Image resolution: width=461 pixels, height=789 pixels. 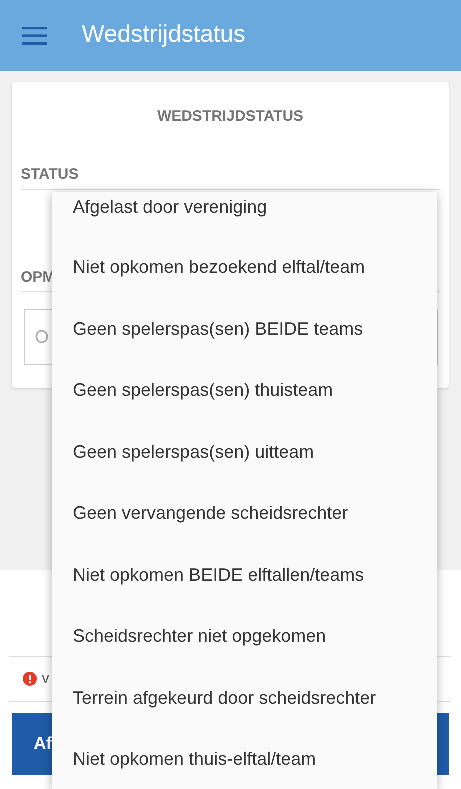 What do you see at coordinates (244, 214) in the screenshot?
I see `menu-item: Afgelast door vereniging` at bounding box center [244, 214].